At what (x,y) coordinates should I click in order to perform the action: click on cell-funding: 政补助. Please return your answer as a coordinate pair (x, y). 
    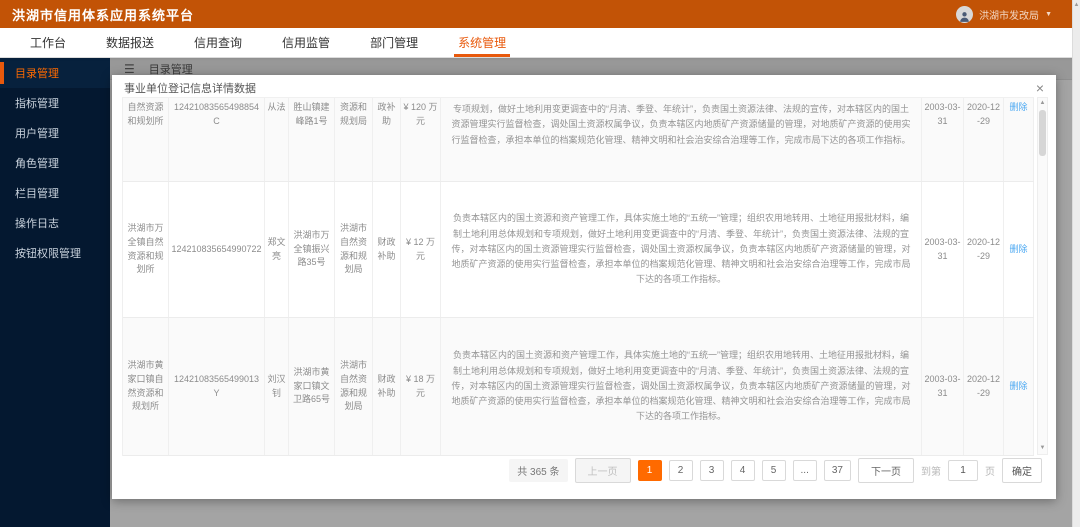
    Looking at the image, I should click on (387, 139).